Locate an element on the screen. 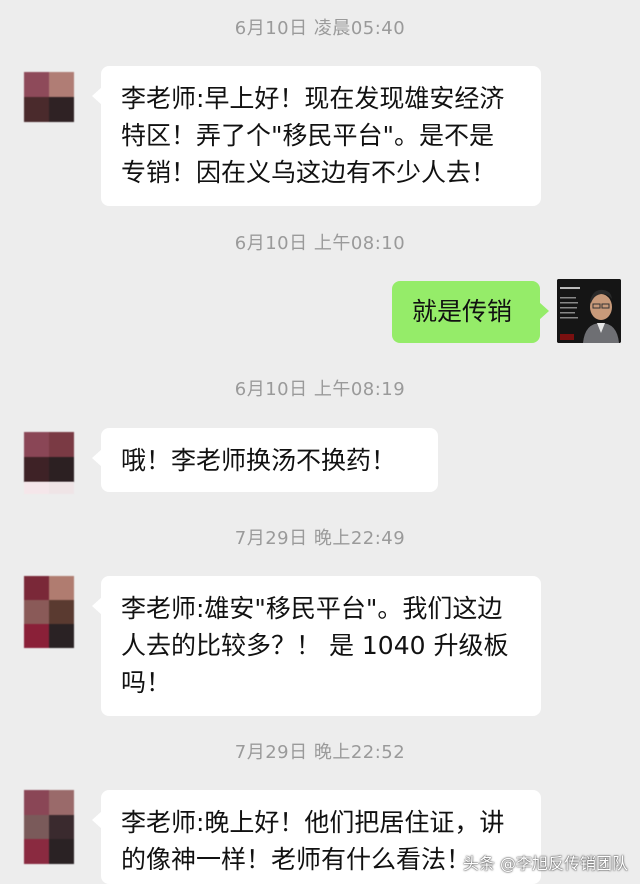  timestamp: 6月10日 上午08:19 is located at coordinates (320, 389).